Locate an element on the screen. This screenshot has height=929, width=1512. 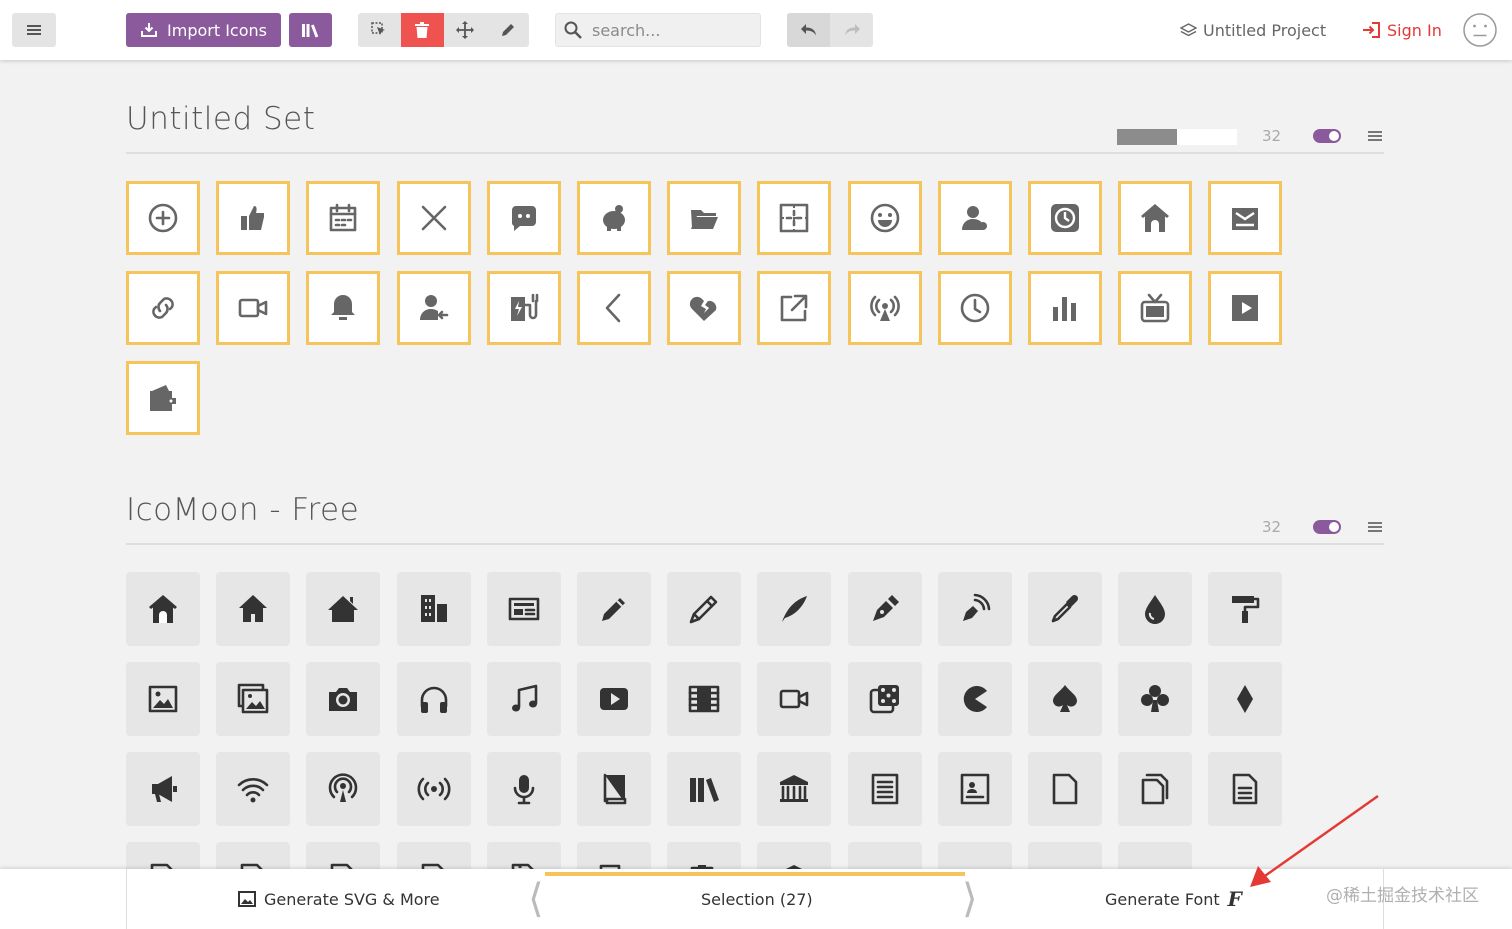
icon-cell-headphones is located at coordinates (433, 699).